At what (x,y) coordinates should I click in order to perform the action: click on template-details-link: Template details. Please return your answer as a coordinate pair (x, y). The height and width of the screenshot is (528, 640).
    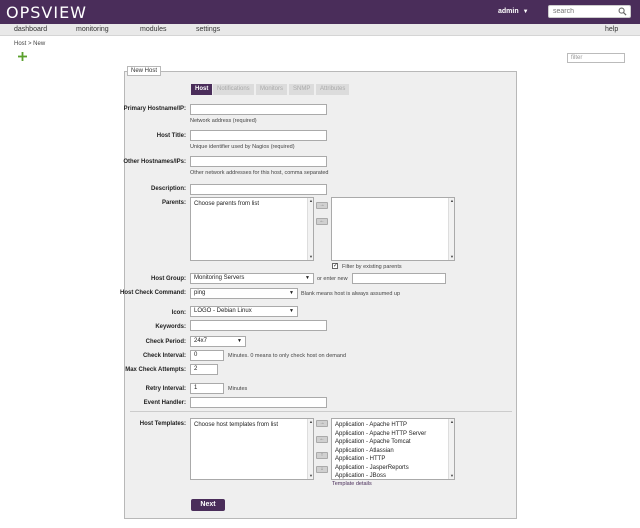
    Looking at the image, I should click on (352, 484).